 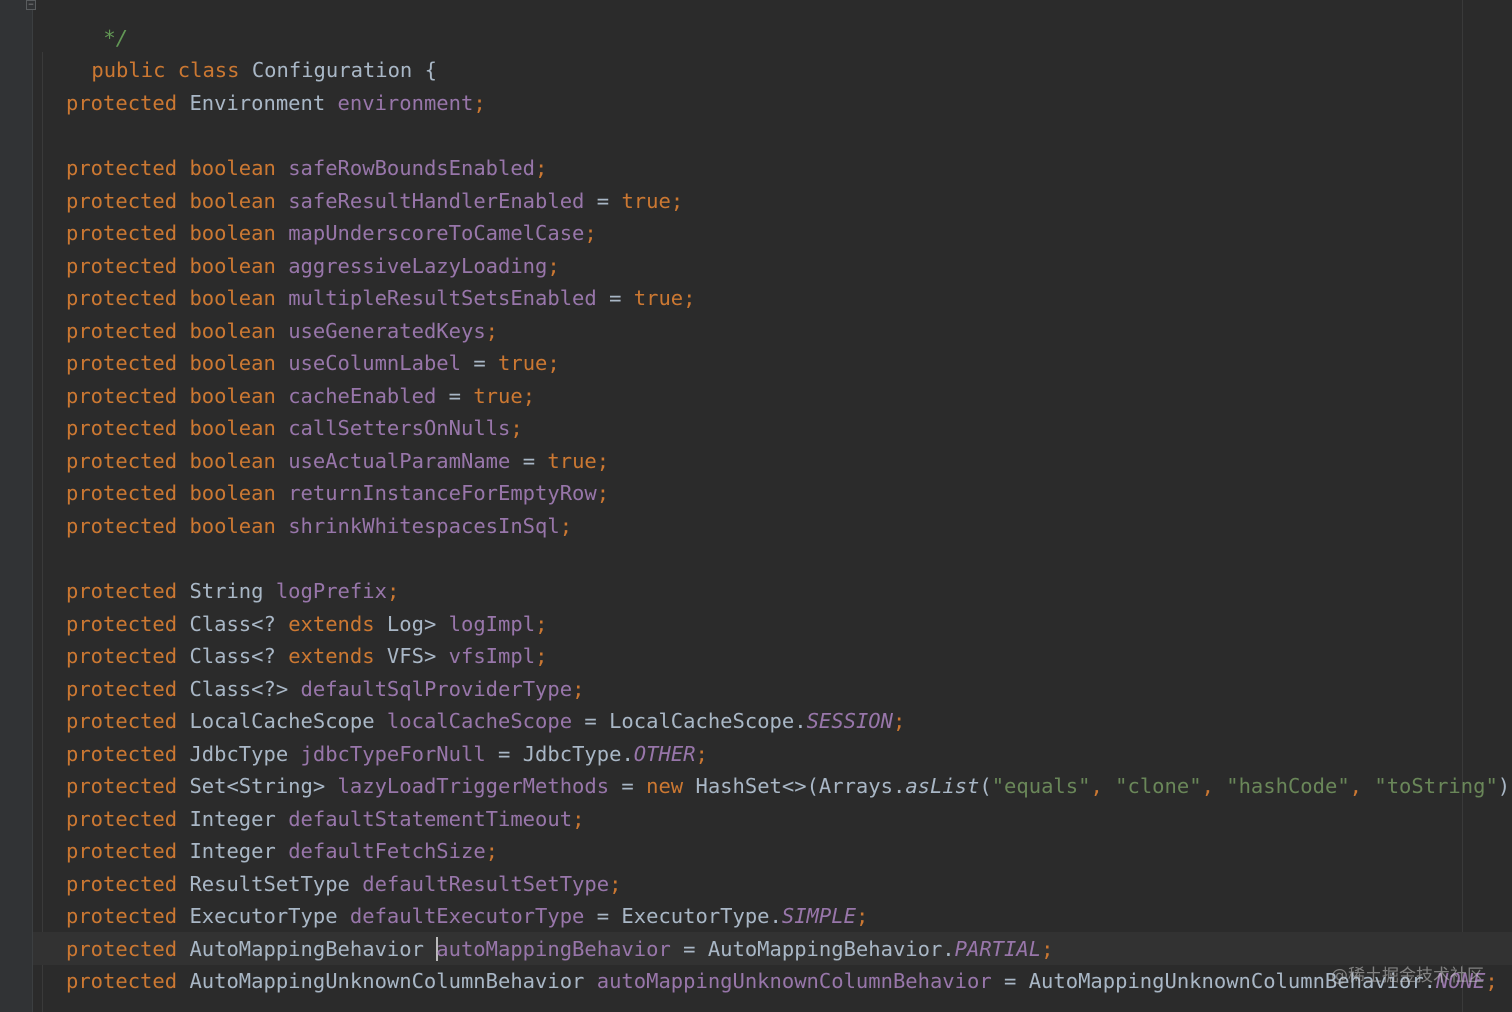 What do you see at coordinates (492, 624) in the screenshot?
I see `field-name: logImpl` at bounding box center [492, 624].